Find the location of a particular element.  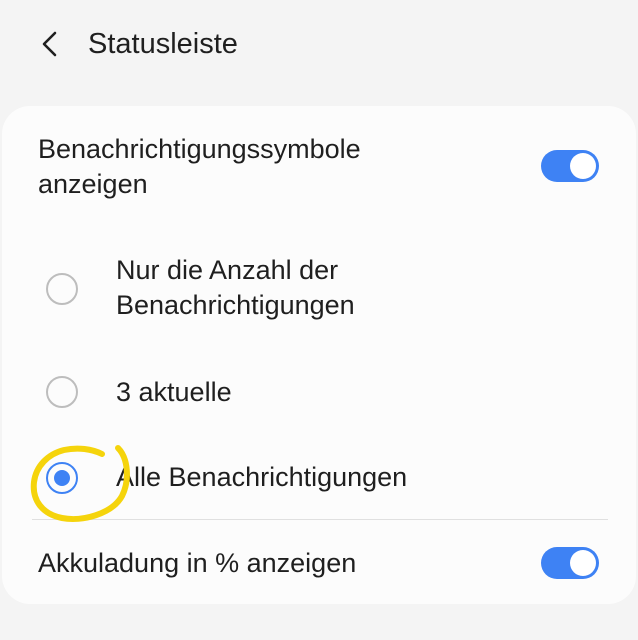

notification-icons-toggle is located at coordinates (570, 166).